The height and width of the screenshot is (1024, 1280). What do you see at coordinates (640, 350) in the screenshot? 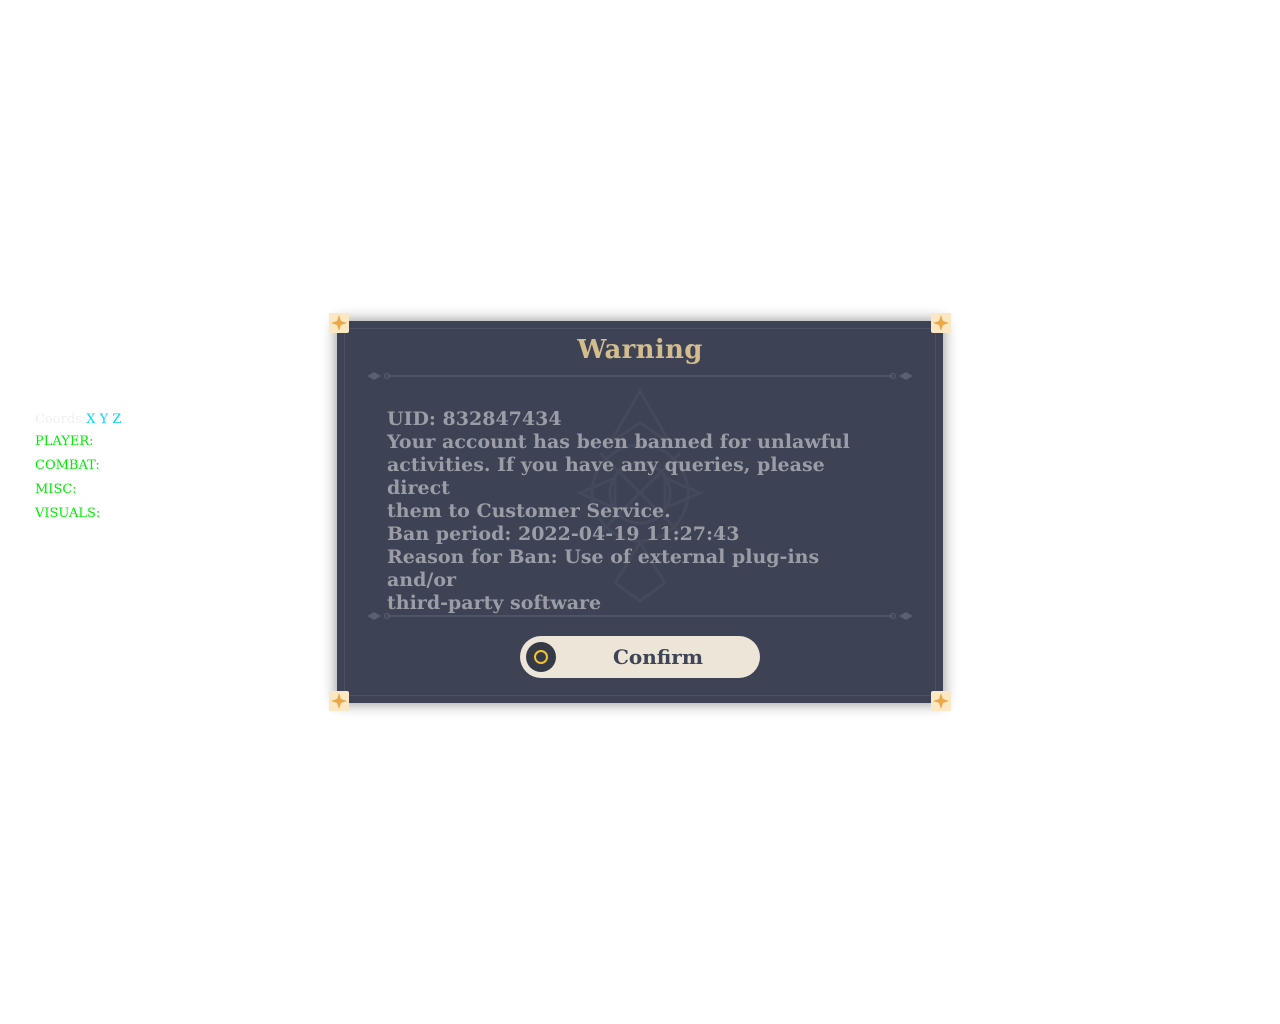
I see `dialog-title: Warning` at bounding box center [640, 350].